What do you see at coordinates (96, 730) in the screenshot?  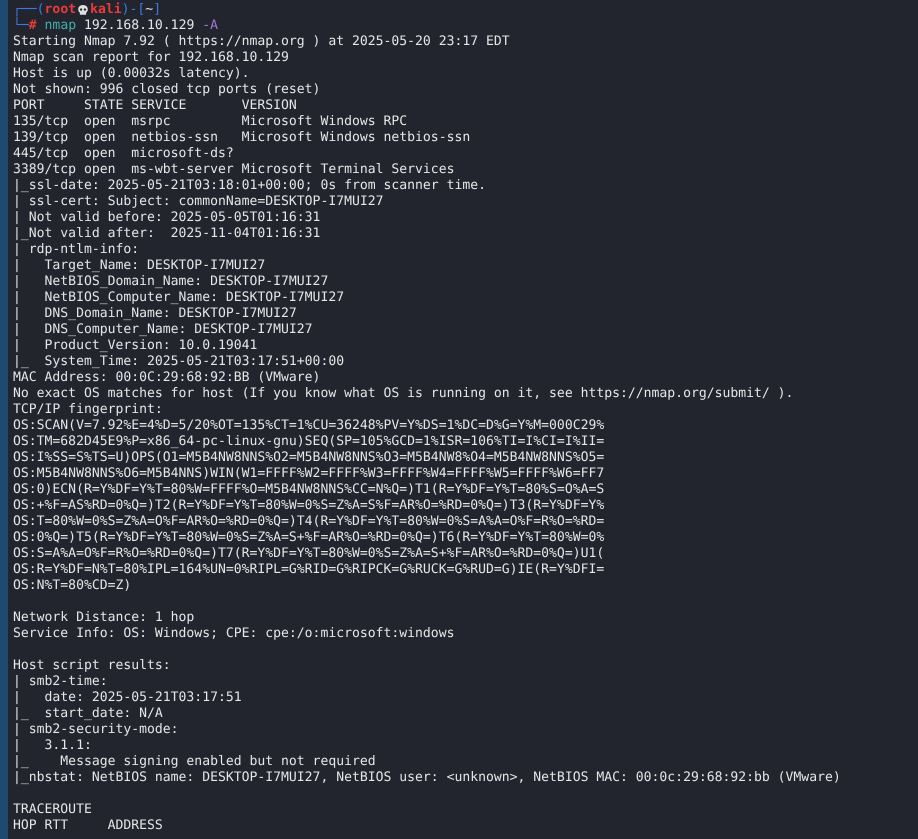 I see `terminal-line: | smb2-security-mode:` at bounding box center [96, 730].